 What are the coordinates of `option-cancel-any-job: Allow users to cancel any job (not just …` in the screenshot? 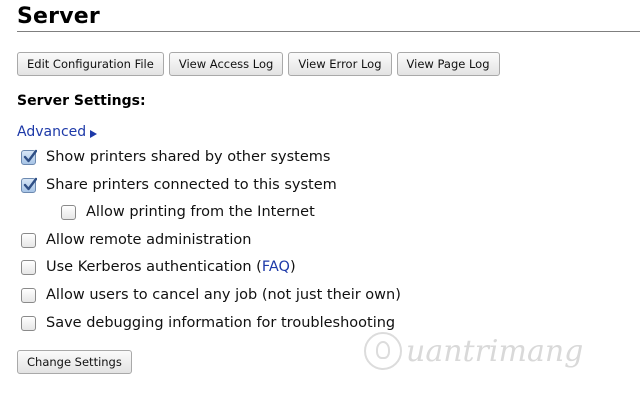 It's located at (211, 295).